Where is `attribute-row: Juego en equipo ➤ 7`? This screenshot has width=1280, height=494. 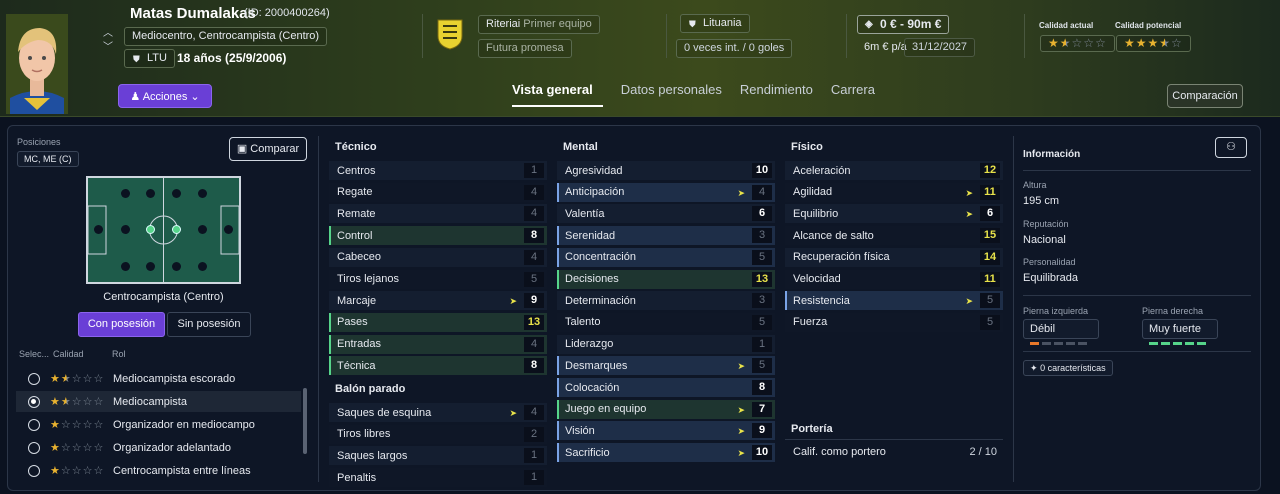
attribute-row: Juego en equipo ➤ 7 is located at coordinates (666, 409).